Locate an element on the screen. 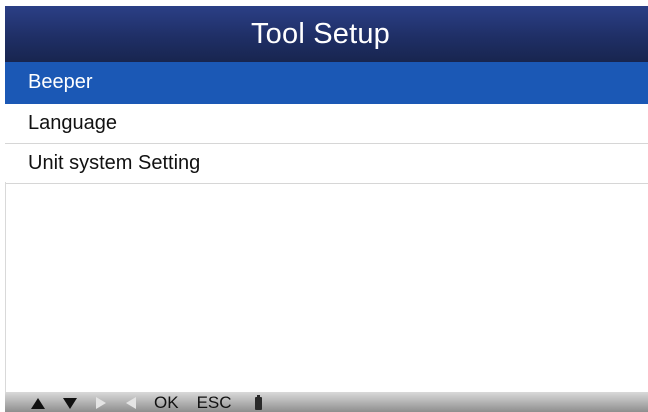  battery-indicator is located at coordinates (259, 402).